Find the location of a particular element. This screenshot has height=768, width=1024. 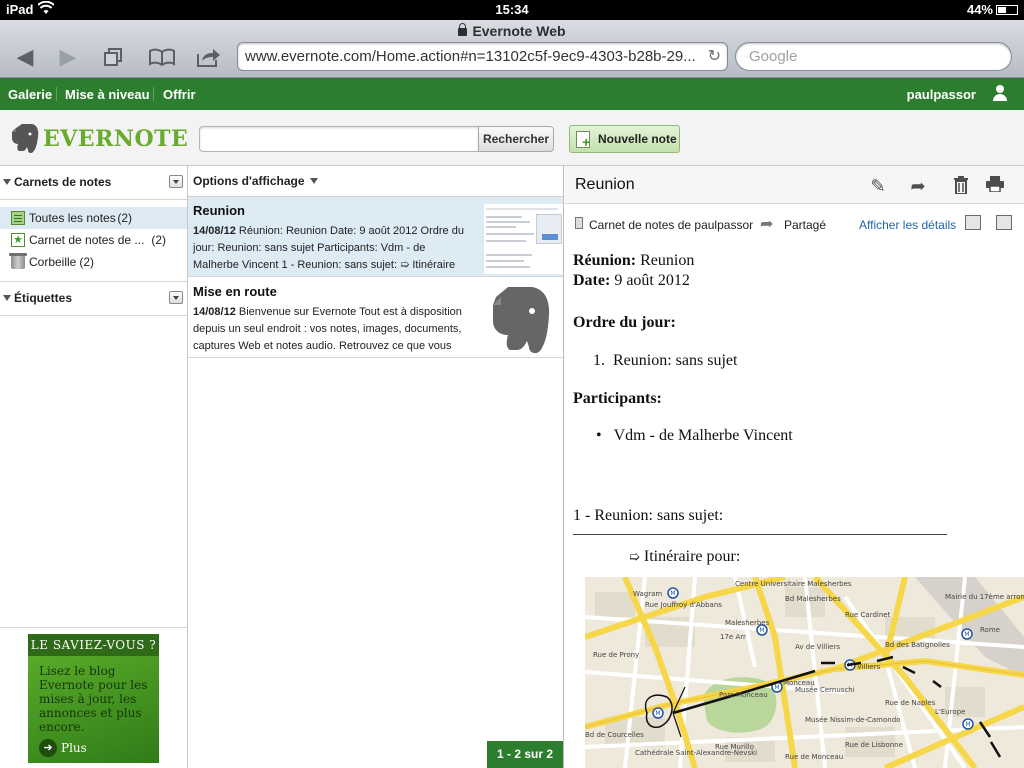

meeting-line: Réunion: Reunion is located at coordinates (633, 261).